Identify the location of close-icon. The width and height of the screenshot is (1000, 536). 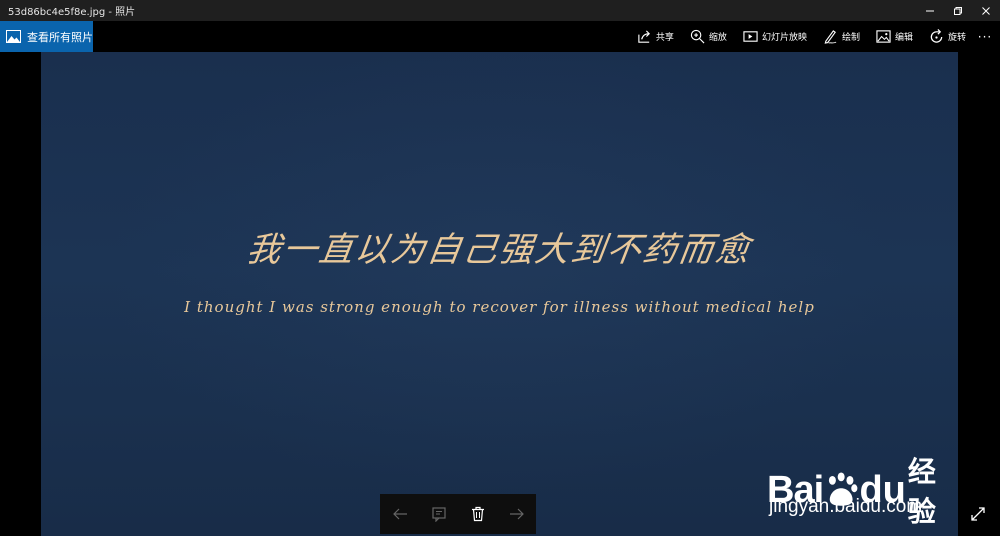
(986, 10).